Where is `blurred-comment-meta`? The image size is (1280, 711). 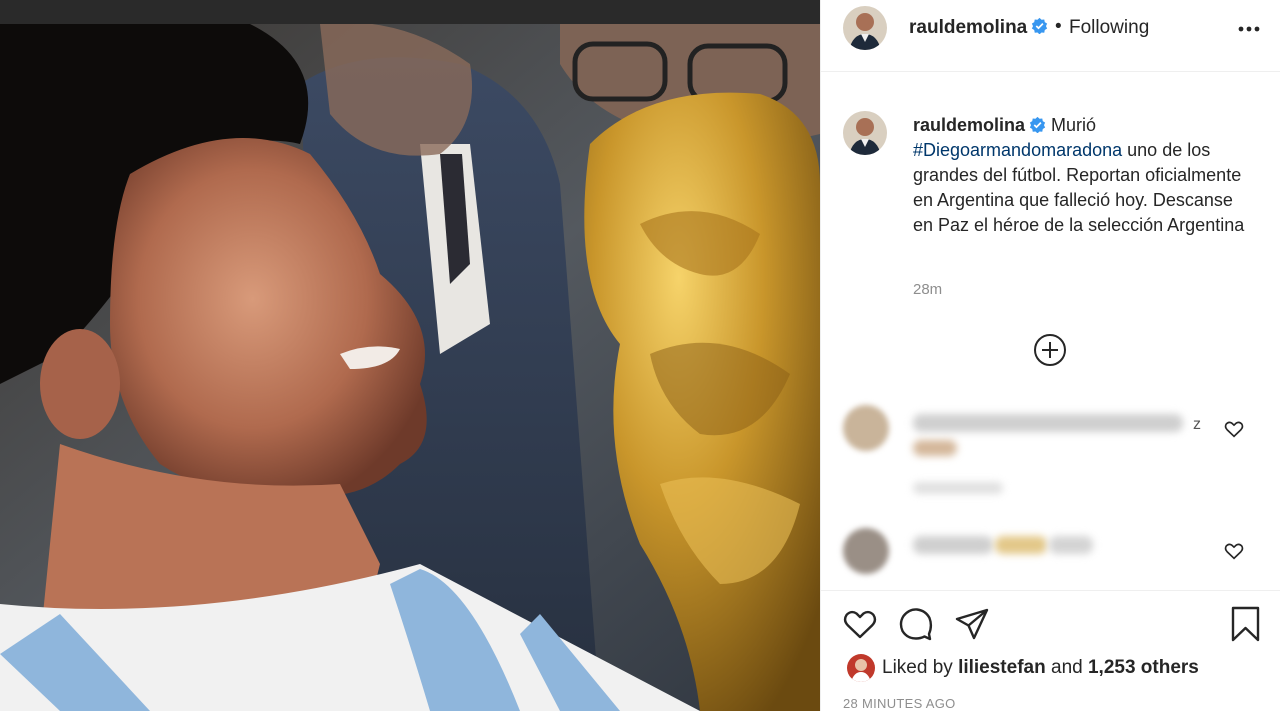 blurred-comment-meta is located at coordinates (958, 488).